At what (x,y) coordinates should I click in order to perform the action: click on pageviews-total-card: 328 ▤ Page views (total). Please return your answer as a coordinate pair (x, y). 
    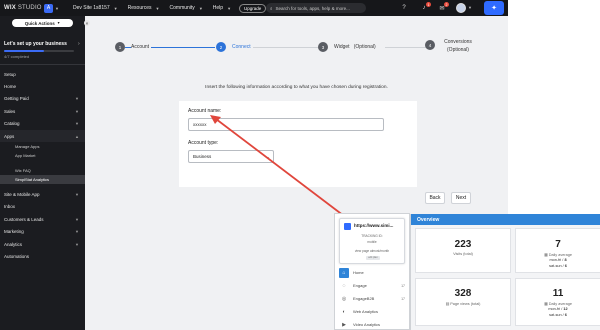
    Looking at the image, I should click on (463, 302).